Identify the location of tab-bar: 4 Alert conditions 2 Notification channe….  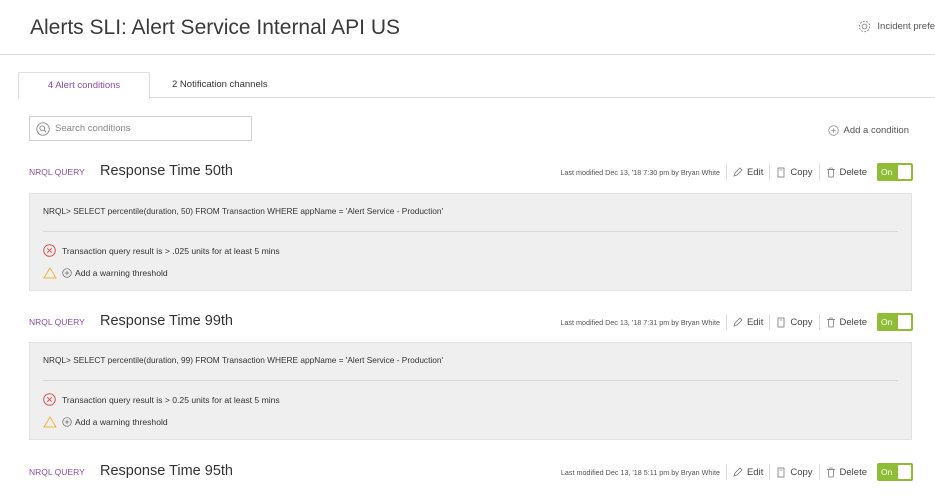
(476, 85).